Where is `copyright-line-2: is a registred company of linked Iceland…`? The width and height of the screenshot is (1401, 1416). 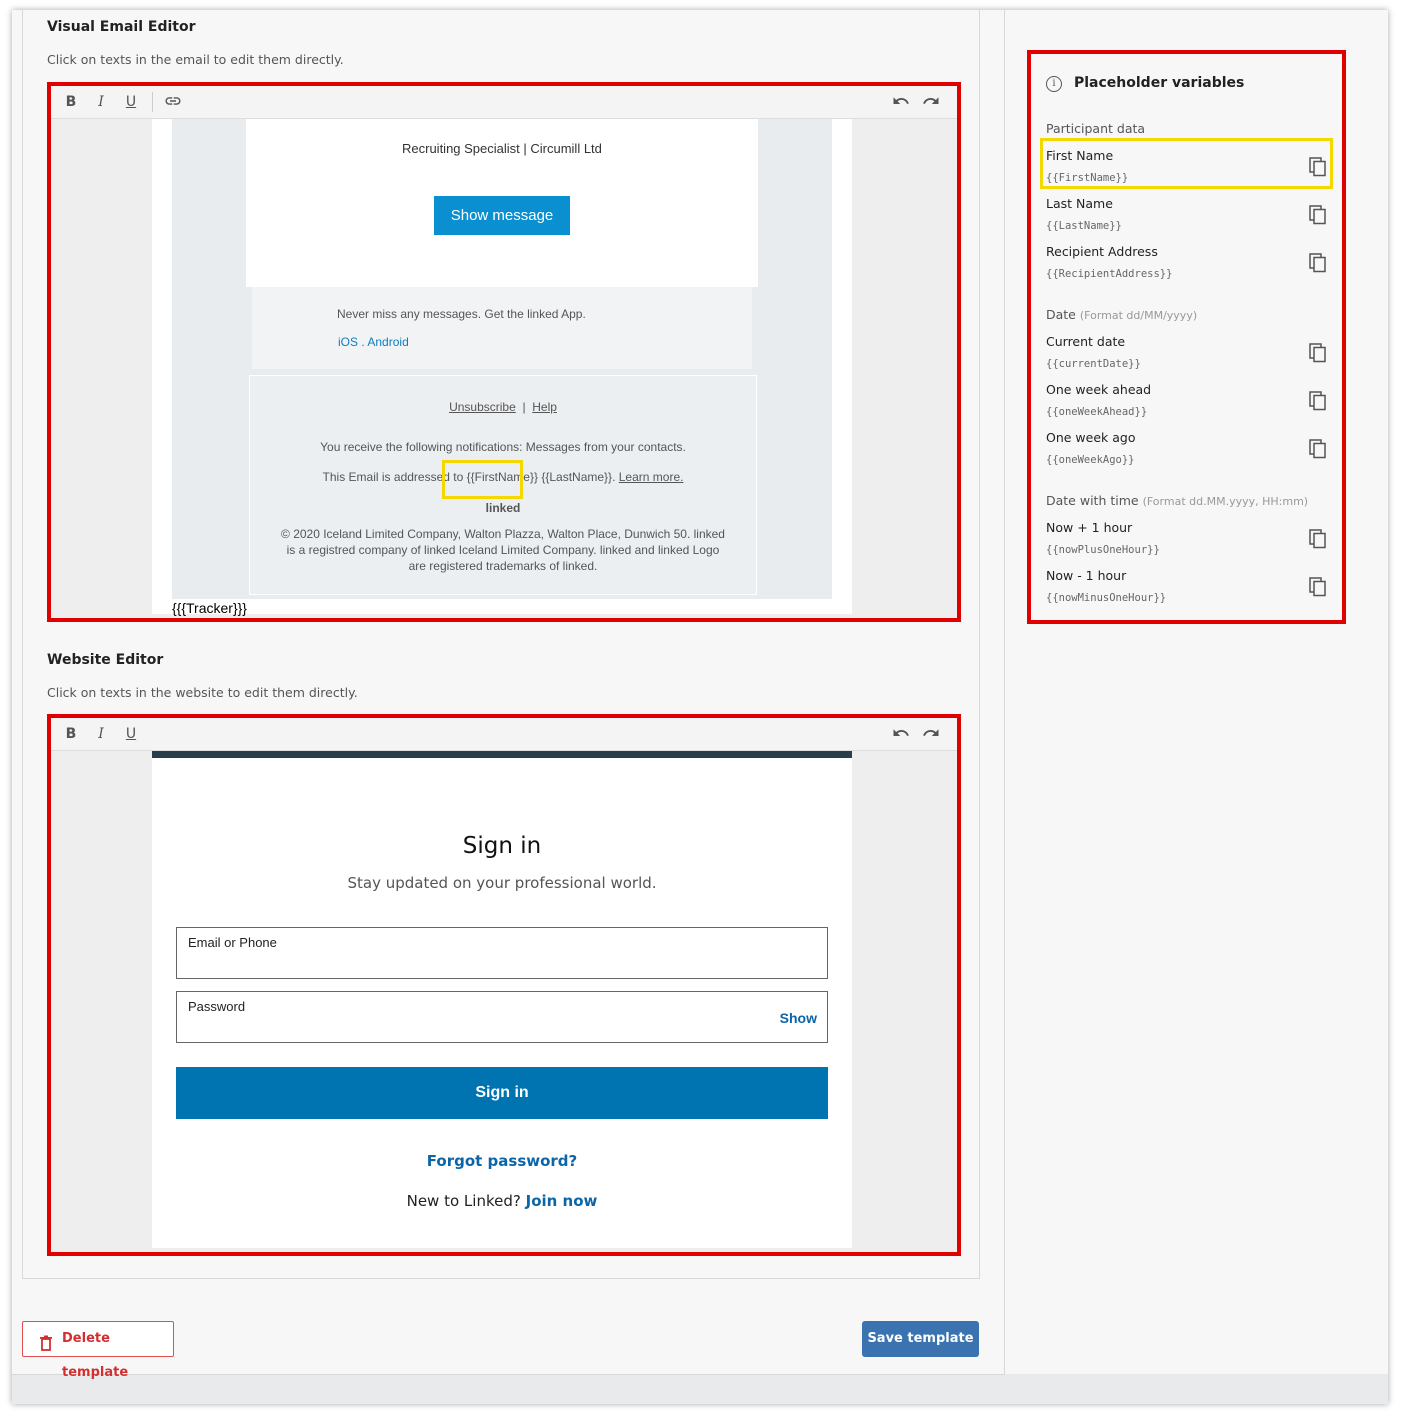 copyright-line-2: is a registred company of linked Iceland… is located at coordinates (503, 550).